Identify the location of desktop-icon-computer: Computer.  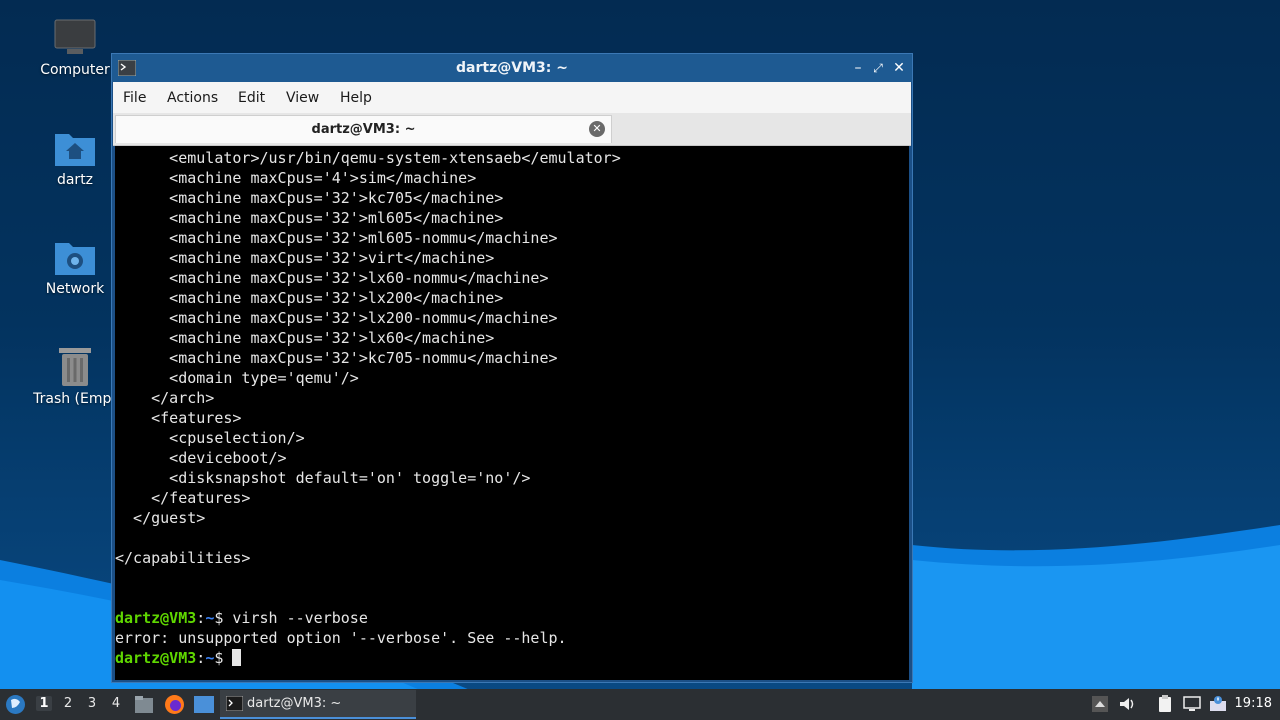
(75, 48).